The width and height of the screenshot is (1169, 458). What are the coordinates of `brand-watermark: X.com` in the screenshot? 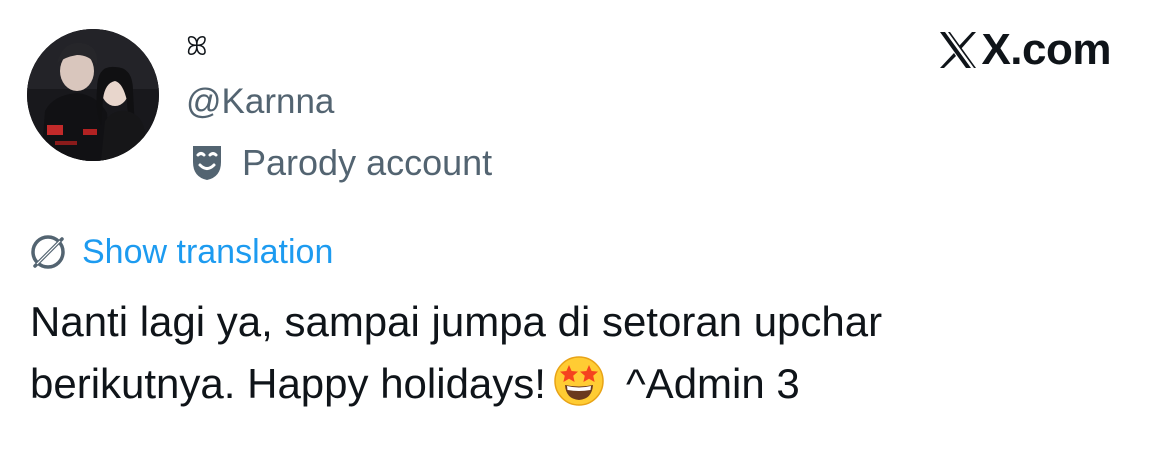 It's located at (1024, 50).